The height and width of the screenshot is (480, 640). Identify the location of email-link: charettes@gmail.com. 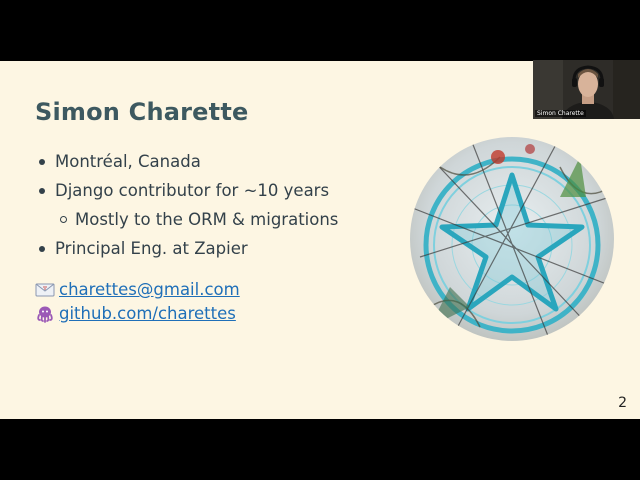
(149, 290).